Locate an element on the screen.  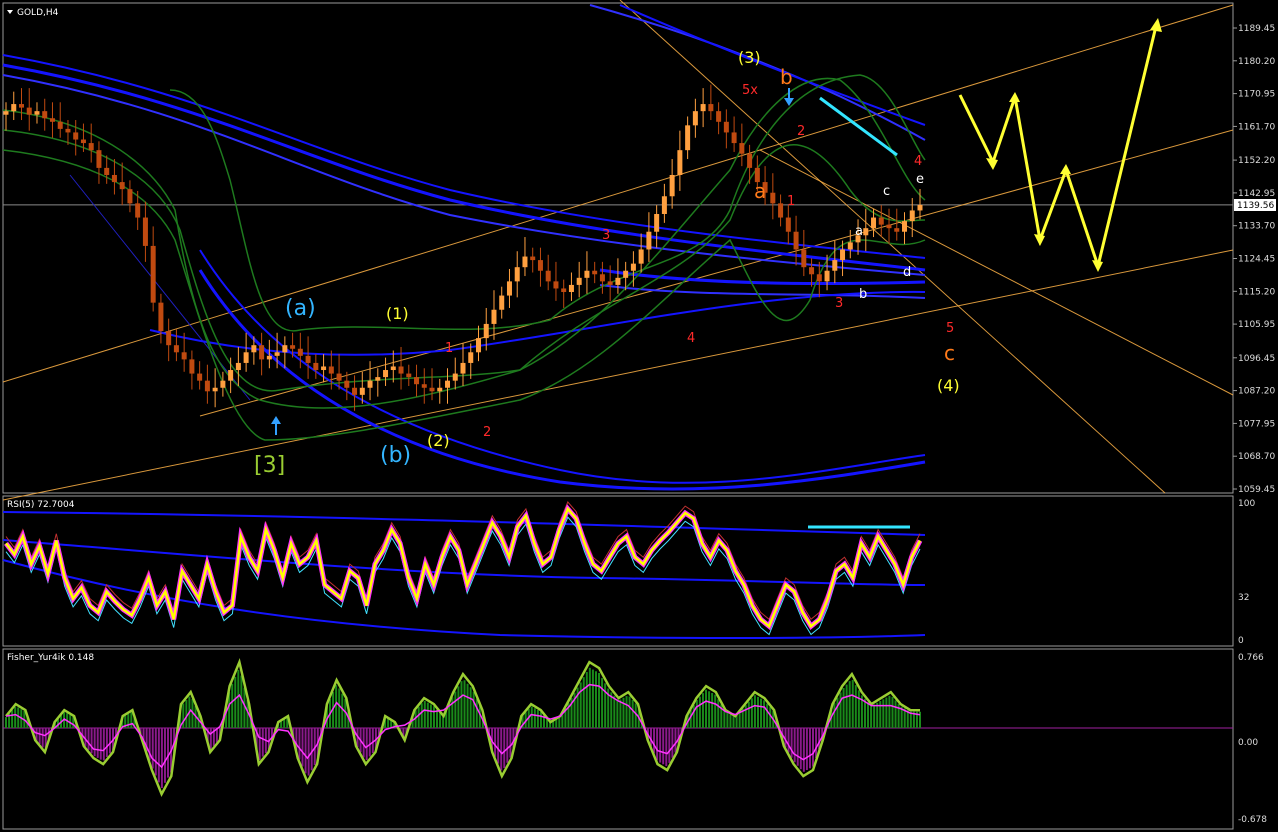
price-tick-label: 1096.45 is located at coordinates (1256, 359).